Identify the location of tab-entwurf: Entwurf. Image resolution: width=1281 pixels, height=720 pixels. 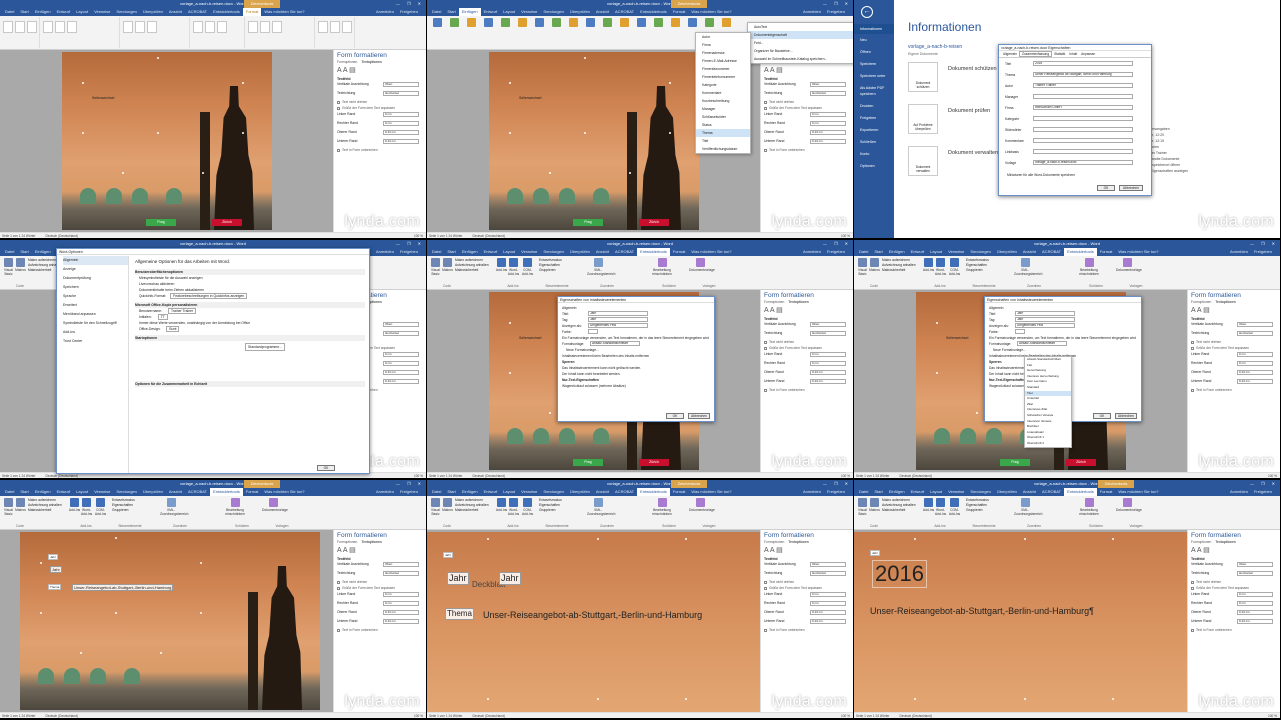
(918, 252).